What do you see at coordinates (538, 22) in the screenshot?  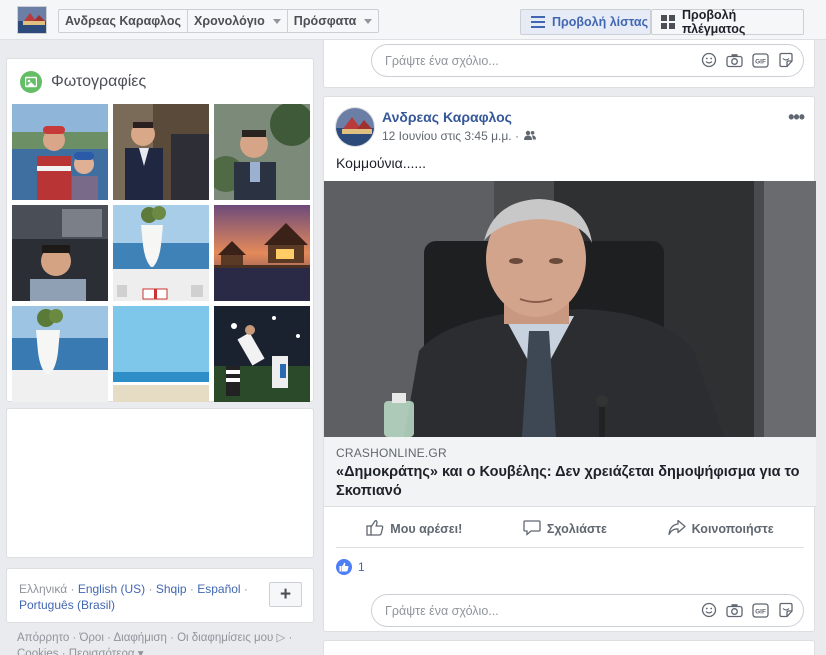 I see `list-icon` at bounding box center [538, 22].